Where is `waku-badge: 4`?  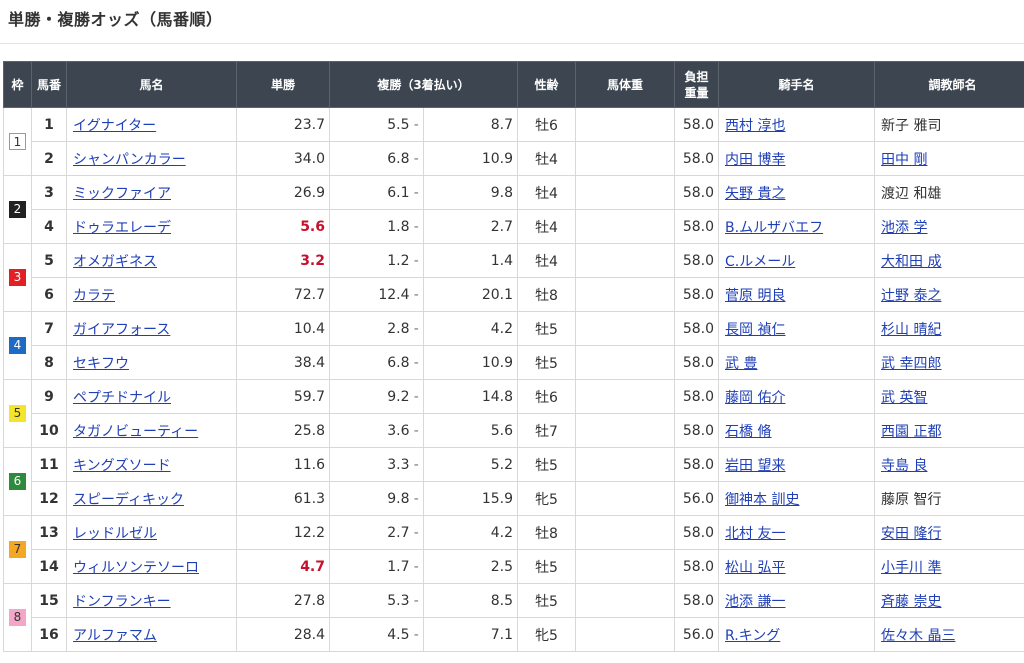
waku-badge: 4 is located at coordinates (17, 345).